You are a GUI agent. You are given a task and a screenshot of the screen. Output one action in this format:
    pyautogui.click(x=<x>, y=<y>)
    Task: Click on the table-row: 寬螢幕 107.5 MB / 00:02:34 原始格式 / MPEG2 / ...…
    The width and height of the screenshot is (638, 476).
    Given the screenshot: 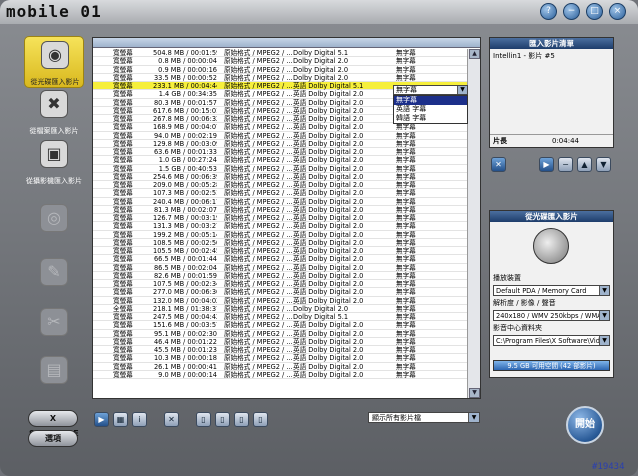 What is the action you would take?
    pyautogui.click(x=280, y=284)
    